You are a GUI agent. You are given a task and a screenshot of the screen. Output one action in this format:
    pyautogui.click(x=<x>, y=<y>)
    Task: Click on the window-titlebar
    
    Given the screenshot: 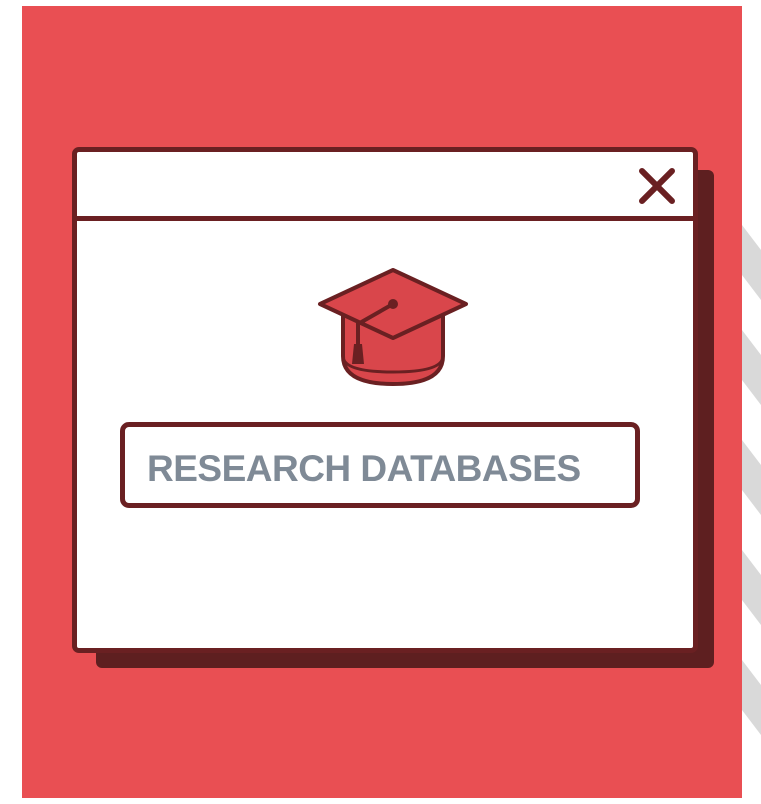 What is the action you would take?
    pyautogui.click(x=385, y=186)
    